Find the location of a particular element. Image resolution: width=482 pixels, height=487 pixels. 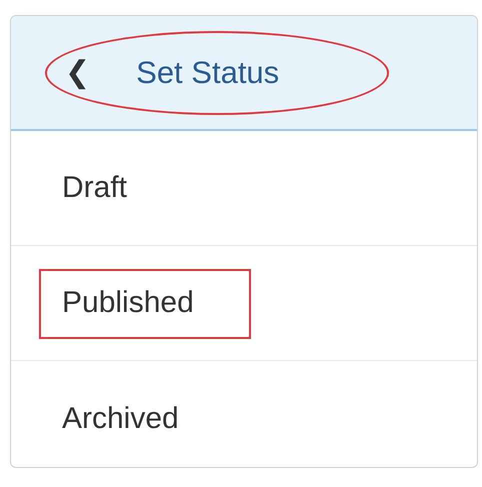

menu-item: Draft is located at coordinates (95, 188).